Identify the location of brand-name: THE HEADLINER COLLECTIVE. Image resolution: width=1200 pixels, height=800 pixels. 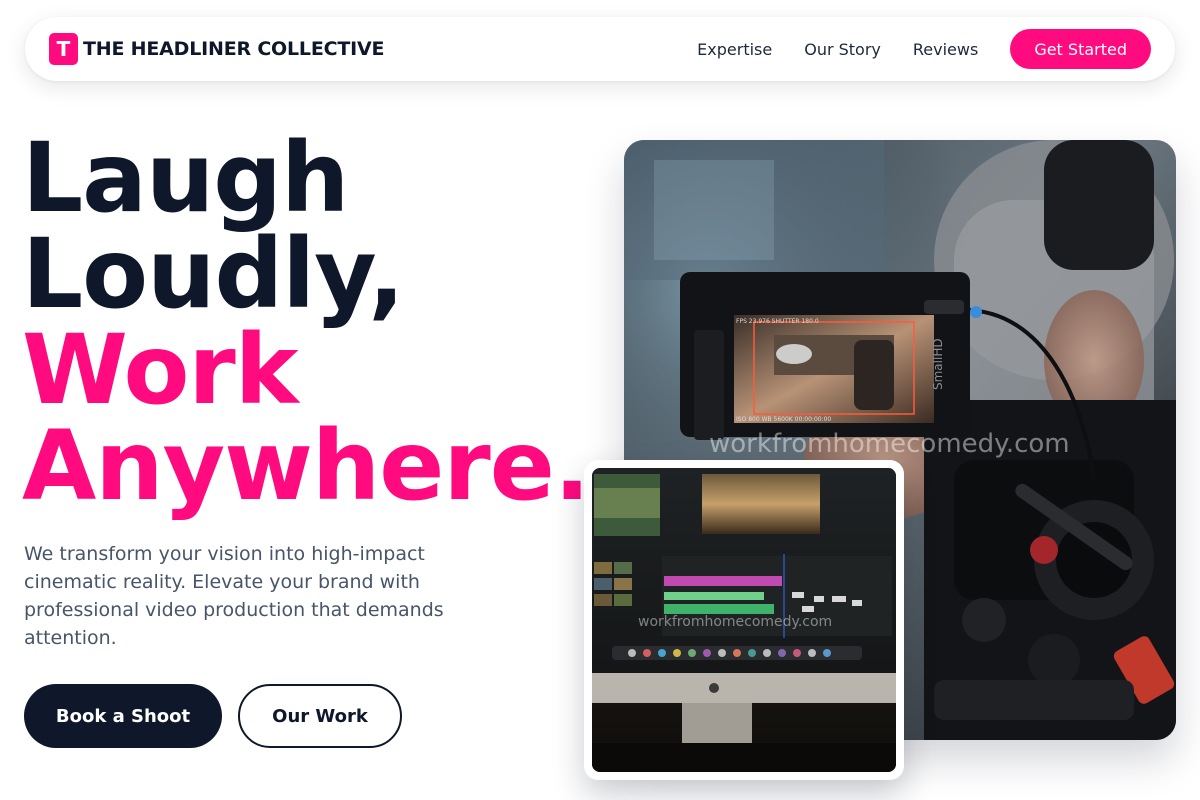
(234, 49).